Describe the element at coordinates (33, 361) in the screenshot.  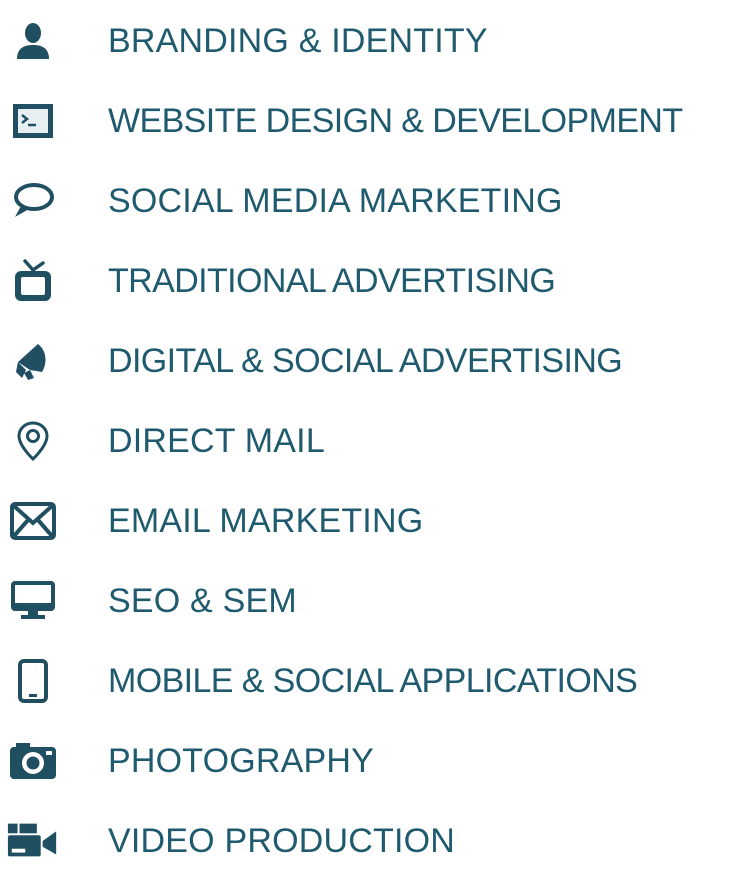
I see `megaphone-icon` at that location.